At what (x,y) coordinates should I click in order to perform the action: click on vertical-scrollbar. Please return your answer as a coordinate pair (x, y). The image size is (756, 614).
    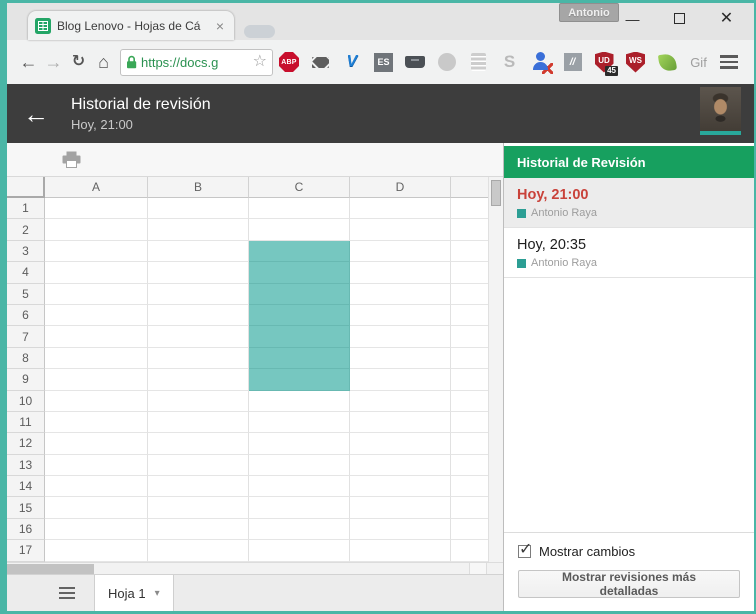
    Looking at the image, I should click on (495, 369).